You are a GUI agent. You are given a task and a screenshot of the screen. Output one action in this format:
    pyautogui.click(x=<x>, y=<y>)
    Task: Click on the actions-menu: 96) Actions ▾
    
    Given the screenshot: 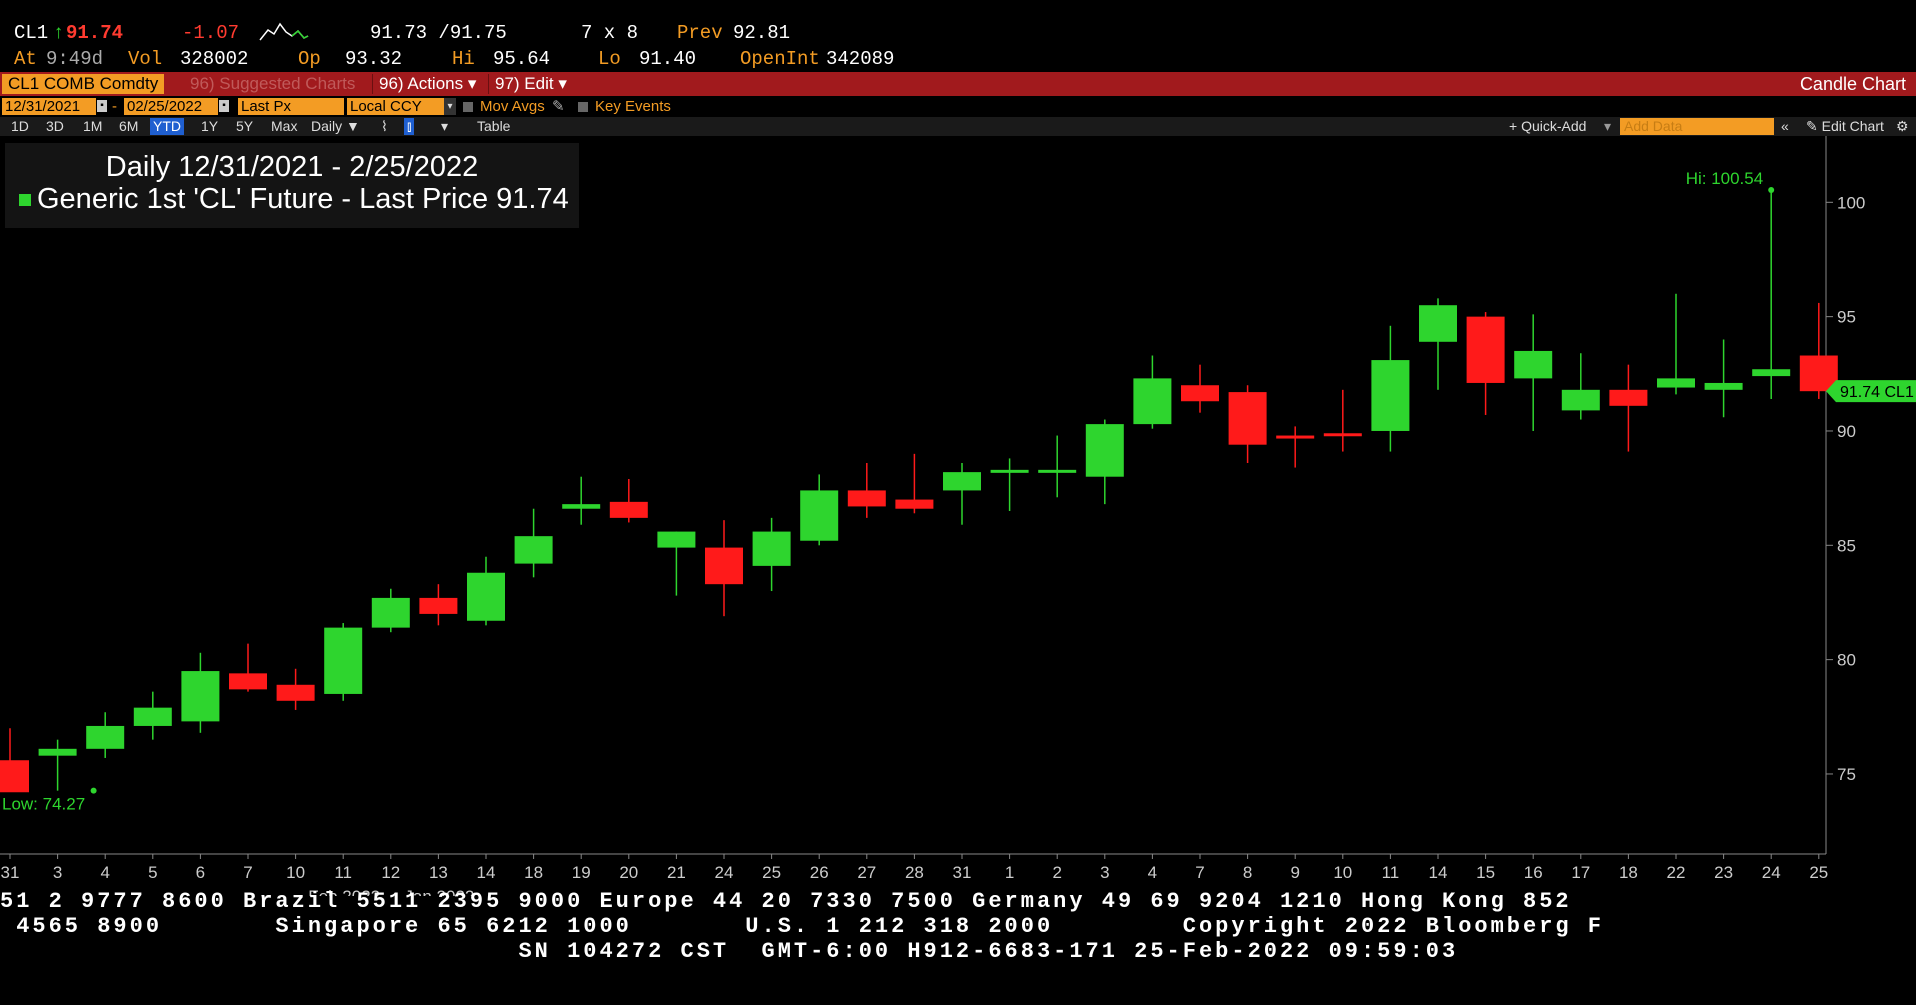 What is the action you would take?
    pyautogui.click(x=427, y=84)
    